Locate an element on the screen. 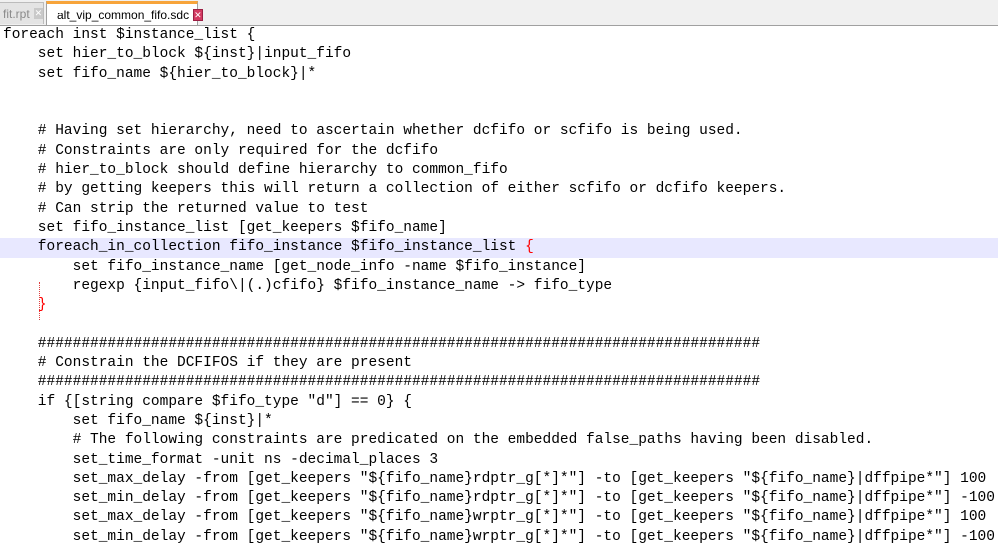 Image resolution: width=998 pixels, height=558 pixels. fold-guide is located at coordinates (39, 301).